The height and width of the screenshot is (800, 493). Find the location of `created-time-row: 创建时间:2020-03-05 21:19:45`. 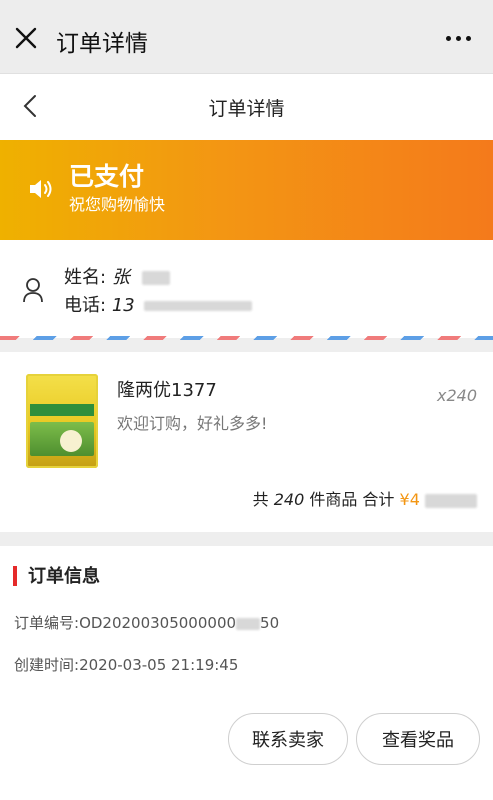

created-time-row: 创建时间:2020-03-05 21:19:45 is located at coordinates (126, 664).